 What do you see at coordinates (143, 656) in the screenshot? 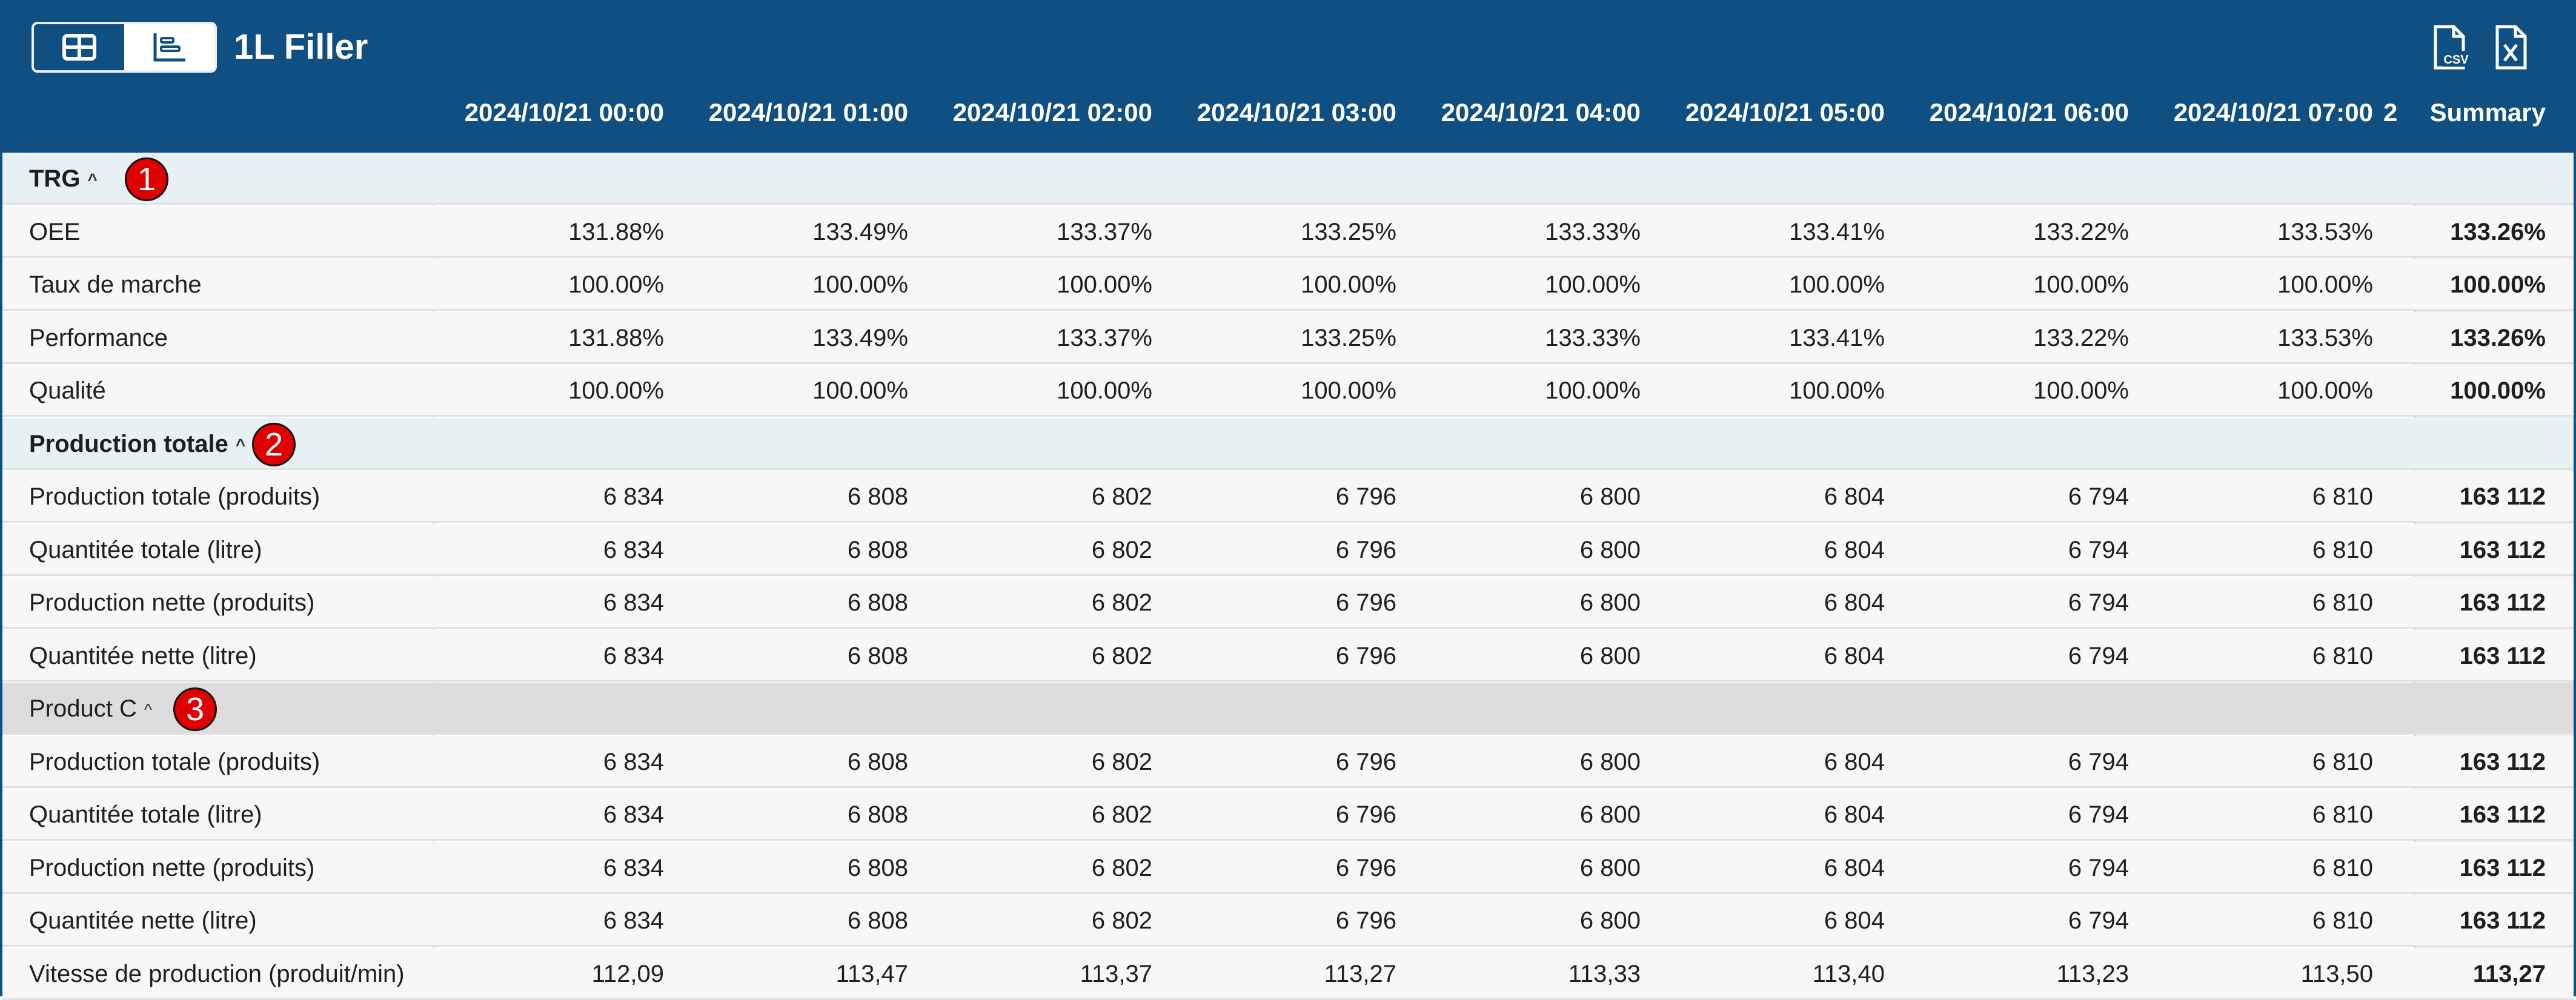
I see `row-label: Quantitée nette (litre)` at bounding box center [143, 656].